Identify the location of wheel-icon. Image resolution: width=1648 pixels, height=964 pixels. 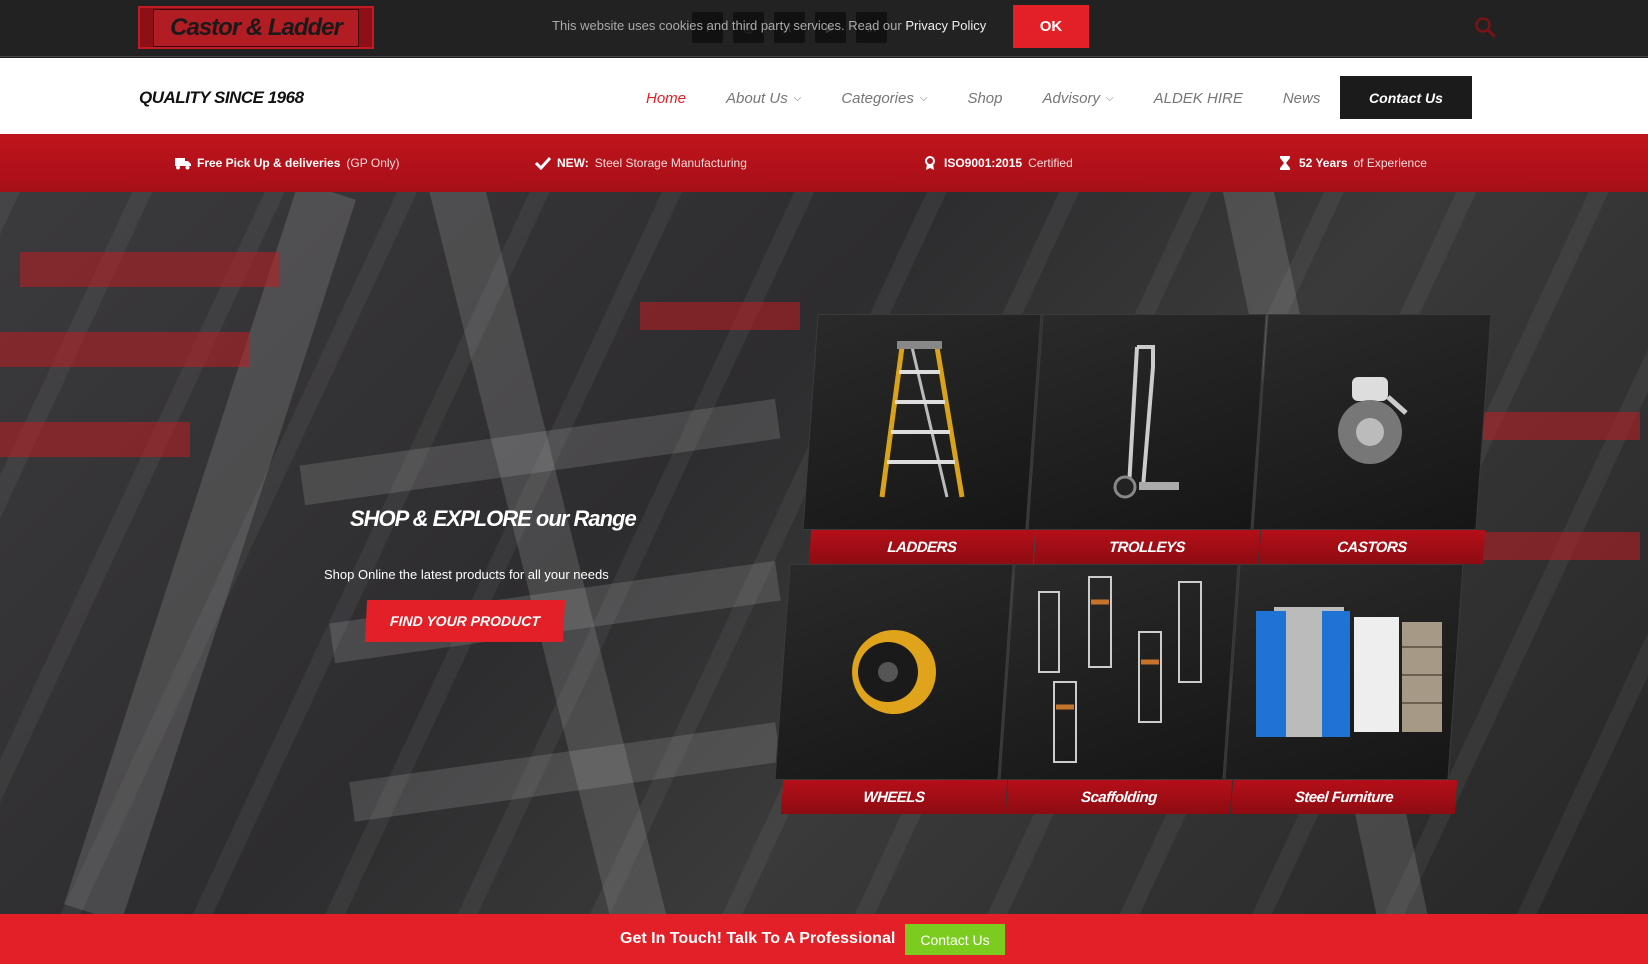
(894, 672).